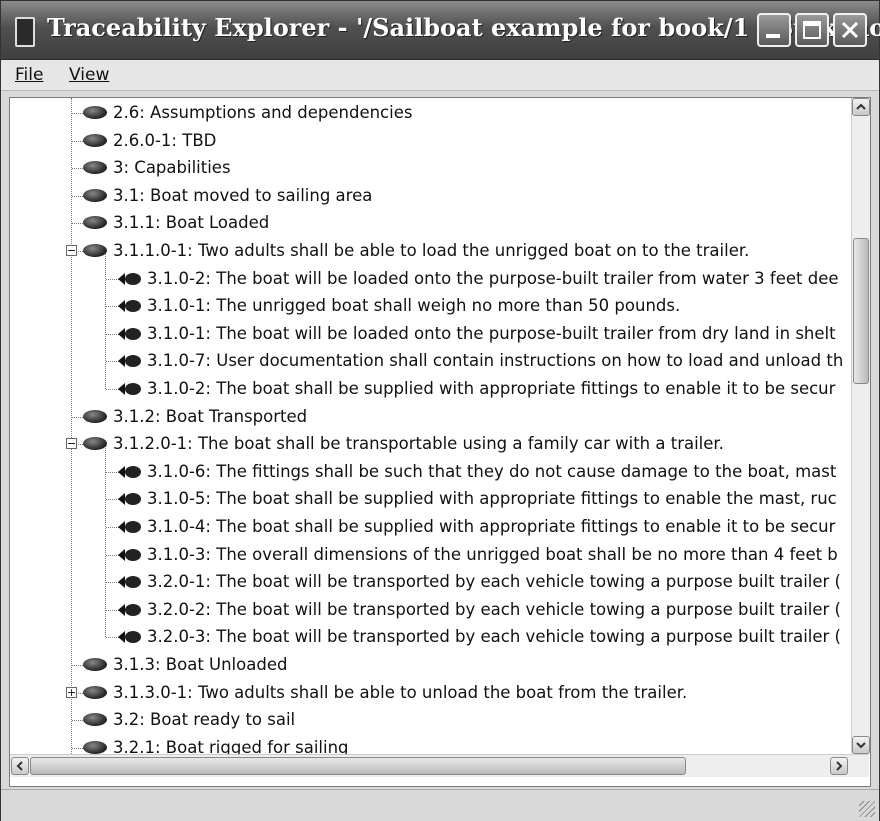 This screenshot has height=821, width=880. I want to click on scroll-left-button, so click(20, 766).